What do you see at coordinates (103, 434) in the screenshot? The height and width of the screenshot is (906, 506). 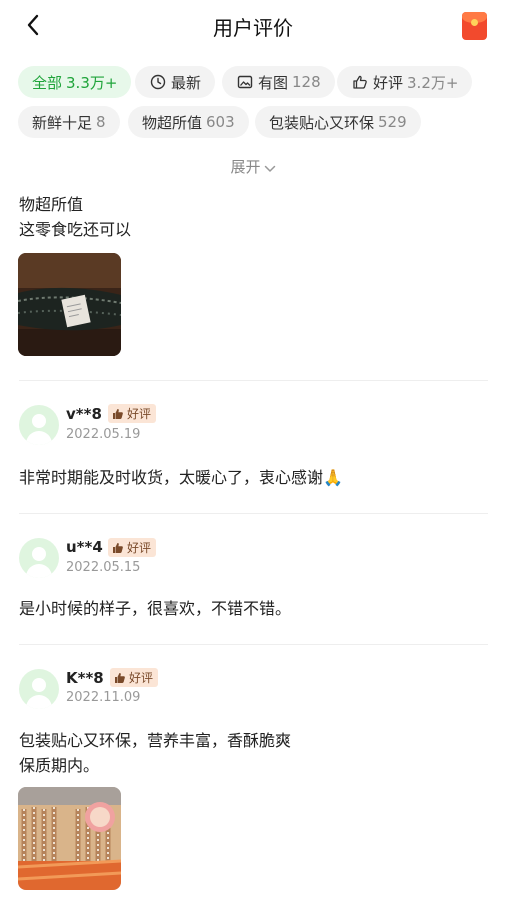 I see `review-date: 2022.05.19` at bounding box center [103, 434].